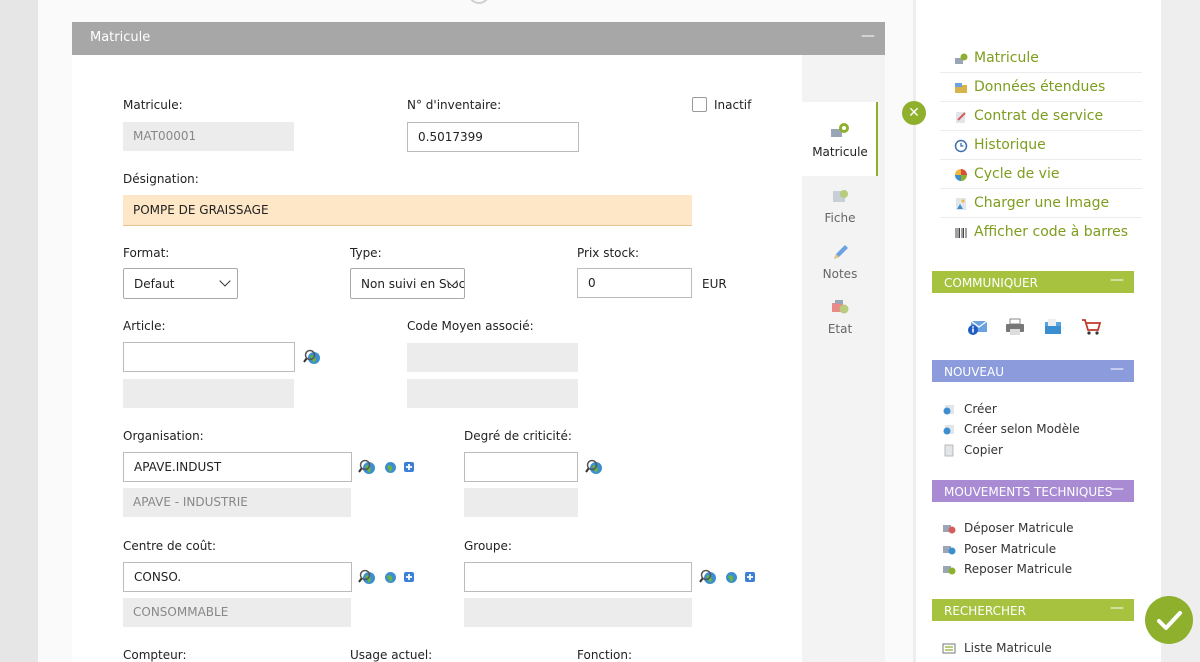  What do you see at coordinates (161, 179) in the screenshot?
I see `designation-label: Désignation:` at bounding box center [161, 179].